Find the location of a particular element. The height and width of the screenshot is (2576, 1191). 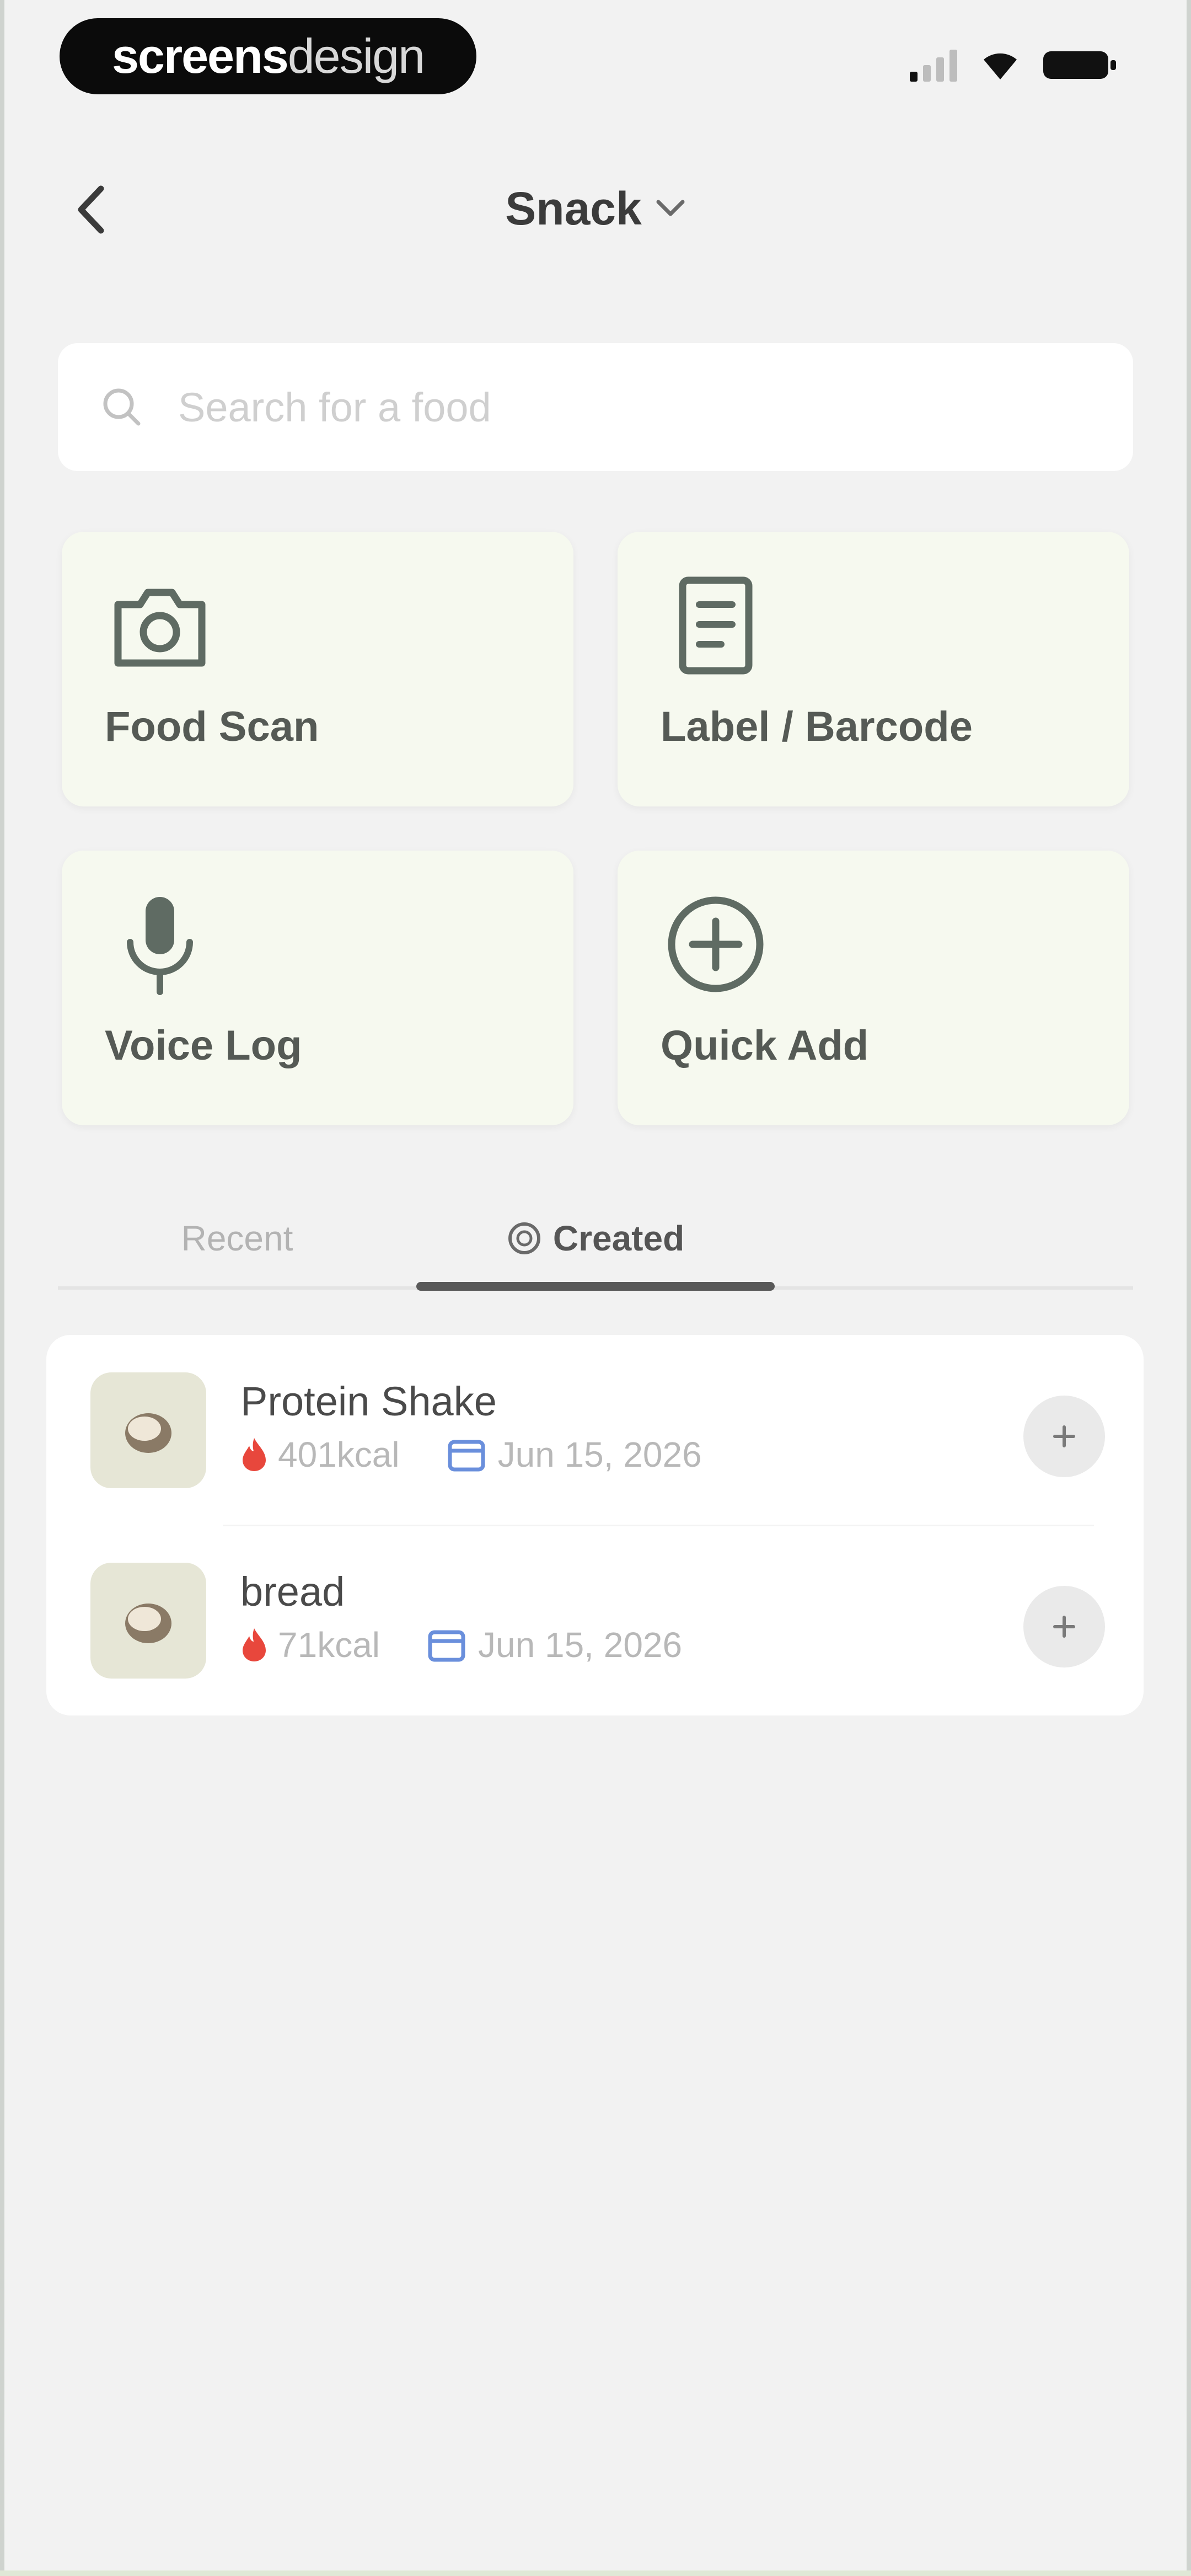

food-scan-label: Food Scan is located at coordinates (212, 726).